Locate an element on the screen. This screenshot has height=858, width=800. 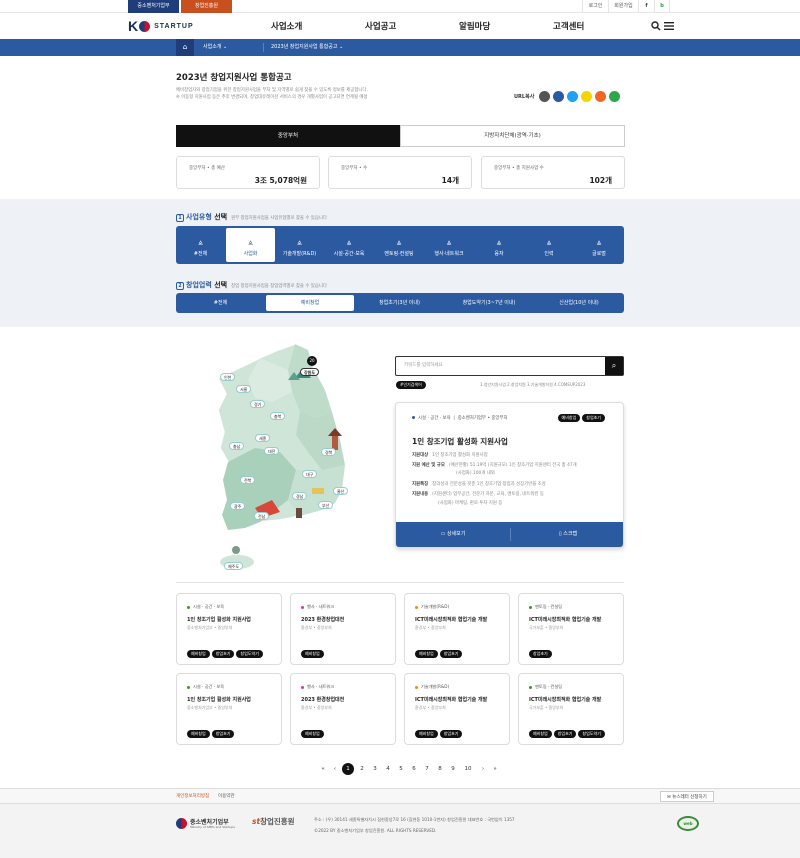
region-gyeongnam: 경남 is located at coordinates (300, 496).